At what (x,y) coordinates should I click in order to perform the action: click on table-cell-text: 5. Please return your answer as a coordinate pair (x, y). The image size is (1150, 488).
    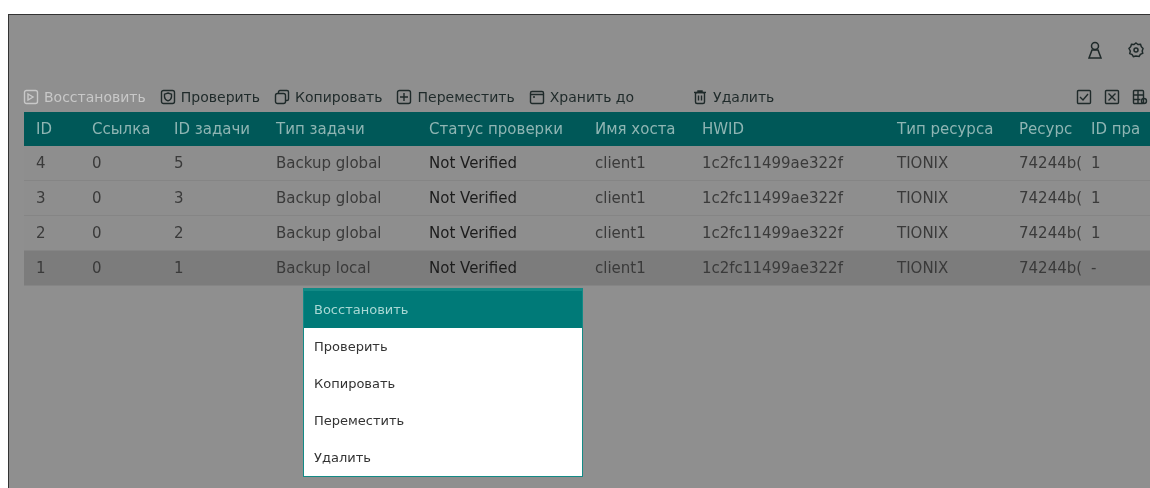
    Looking at the image, I should click on (179, 163).